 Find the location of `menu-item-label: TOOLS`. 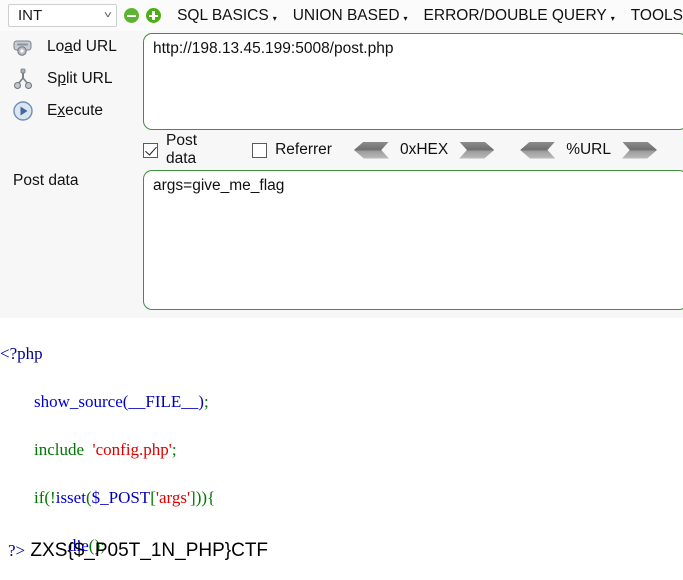

menu-item-label: TOOLS is located at coordinates (656, 15).